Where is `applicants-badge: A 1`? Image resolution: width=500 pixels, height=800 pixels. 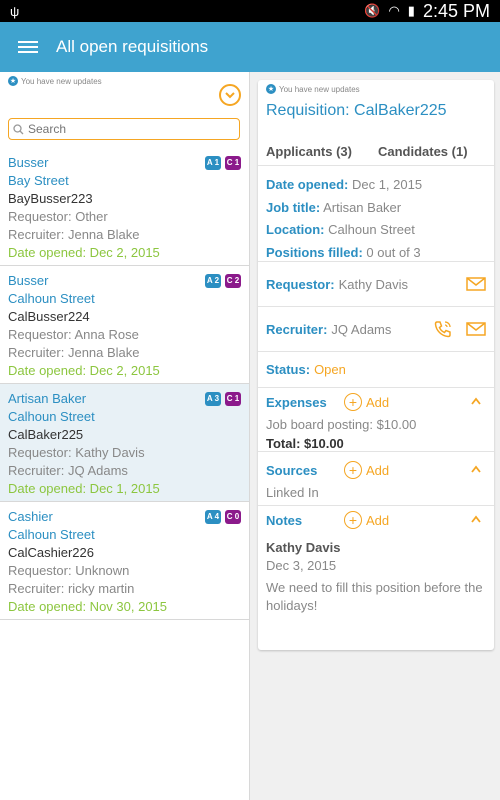 applicants-badge: A 1 is located at coordinates (213, 163).